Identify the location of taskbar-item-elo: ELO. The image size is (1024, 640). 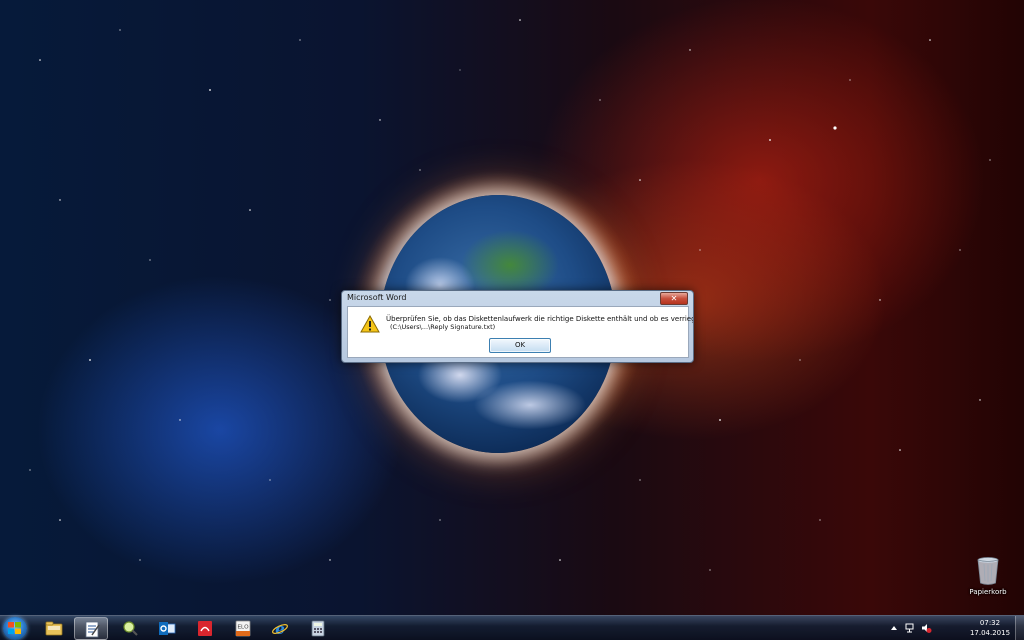
(243, 628).